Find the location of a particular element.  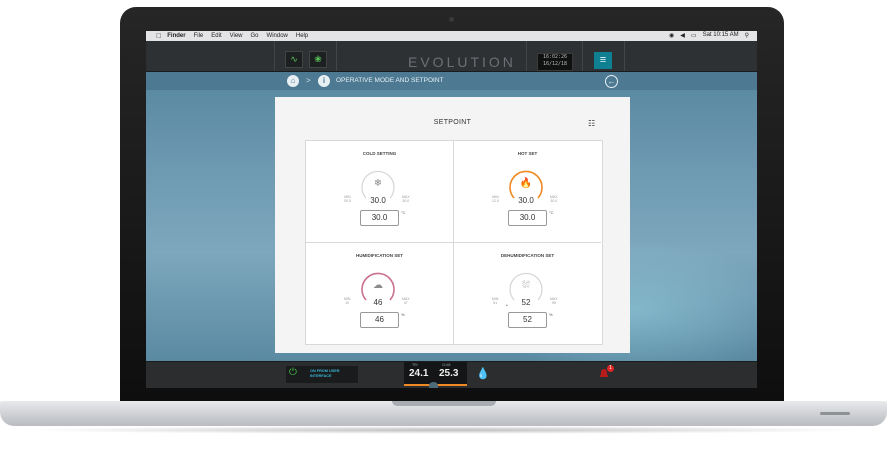

heating-flame-icon: 💧 is located at coordinates (483, 374).